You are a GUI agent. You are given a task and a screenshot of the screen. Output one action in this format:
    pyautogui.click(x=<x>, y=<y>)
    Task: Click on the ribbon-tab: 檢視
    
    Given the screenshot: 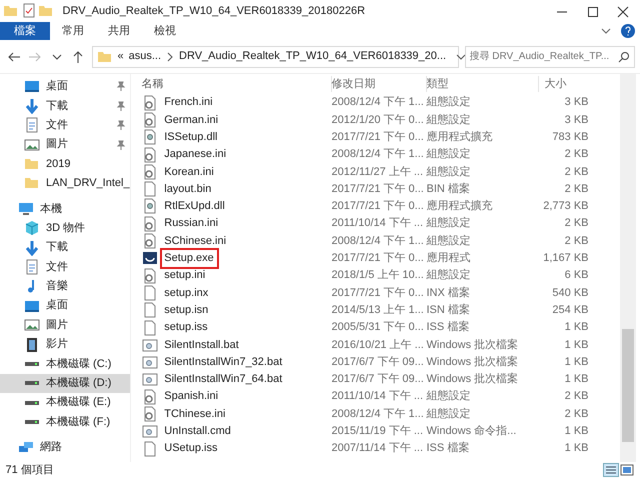 What is the action you would take?
    pyautogui.click(x=165, y=31)
    